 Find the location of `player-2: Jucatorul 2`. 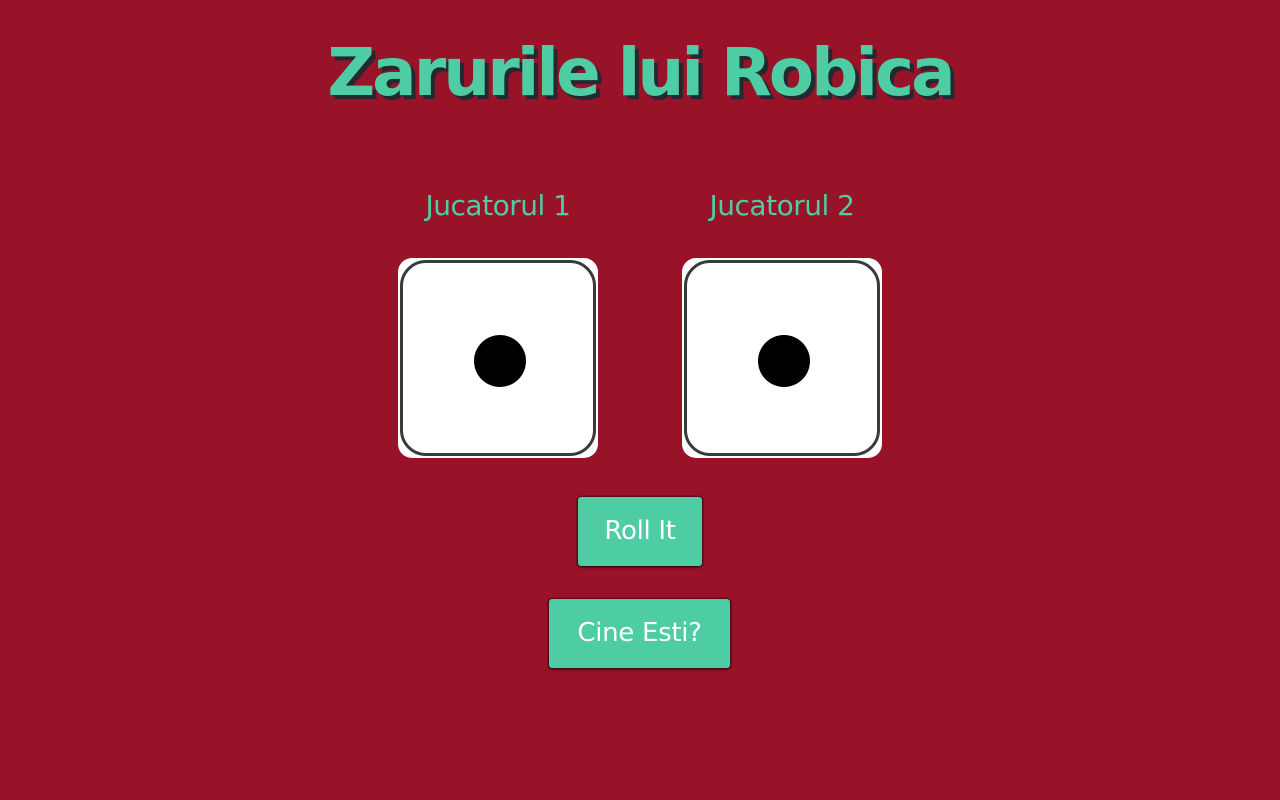

player-2: Jucatorul 2 is located at coordinates (782, 206).